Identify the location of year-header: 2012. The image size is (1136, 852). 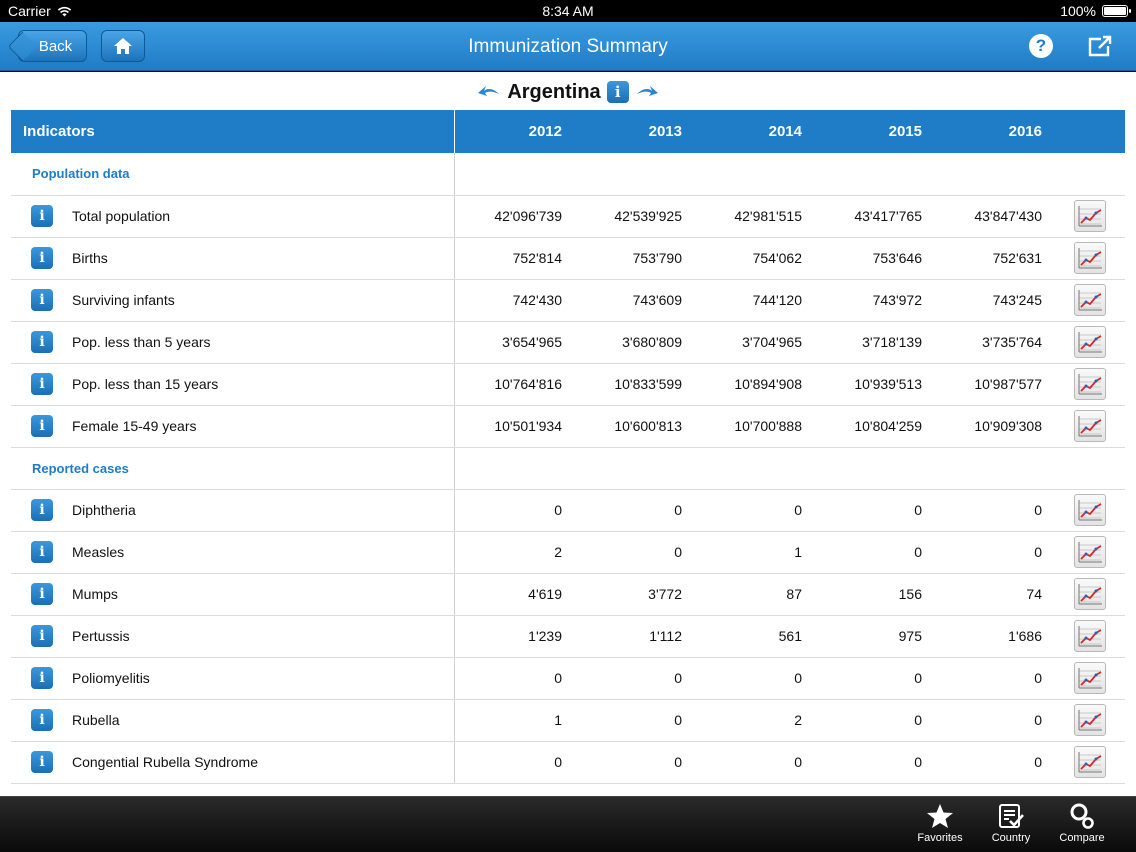
(514, 131).